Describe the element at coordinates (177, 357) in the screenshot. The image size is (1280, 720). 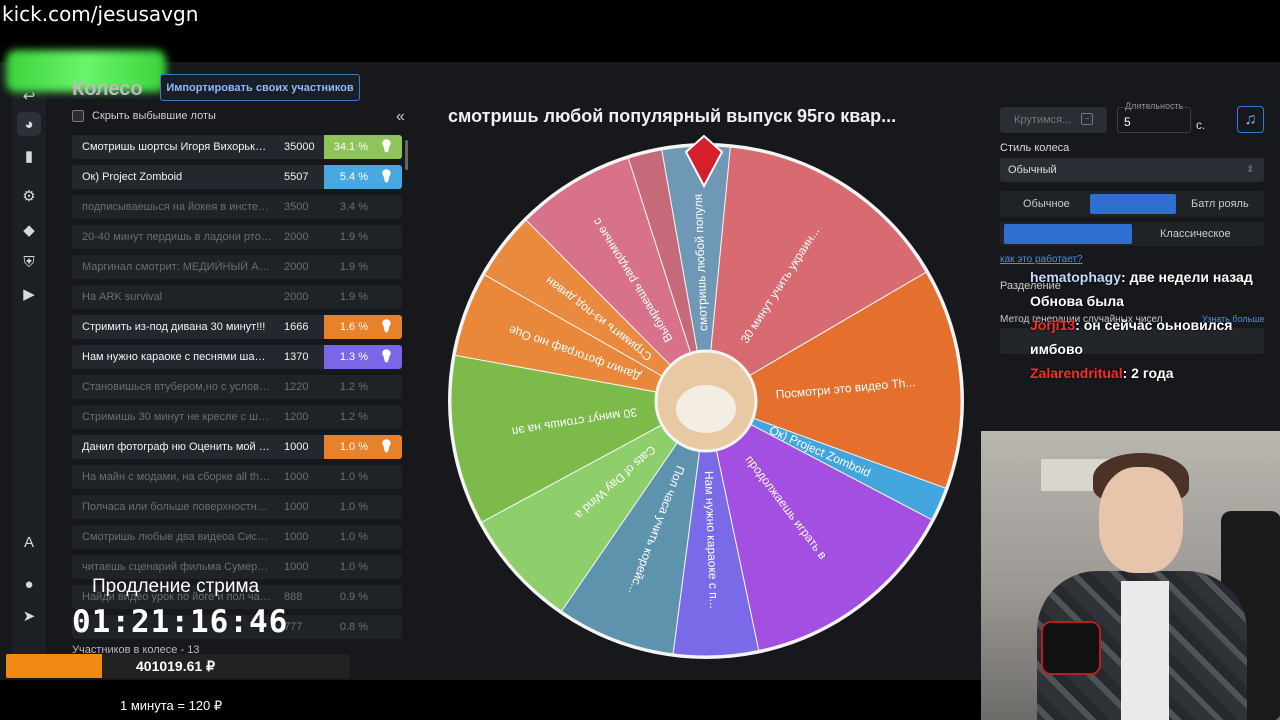
I see `lot-name: Нам нужно караоке с песнями шамана` at that location.